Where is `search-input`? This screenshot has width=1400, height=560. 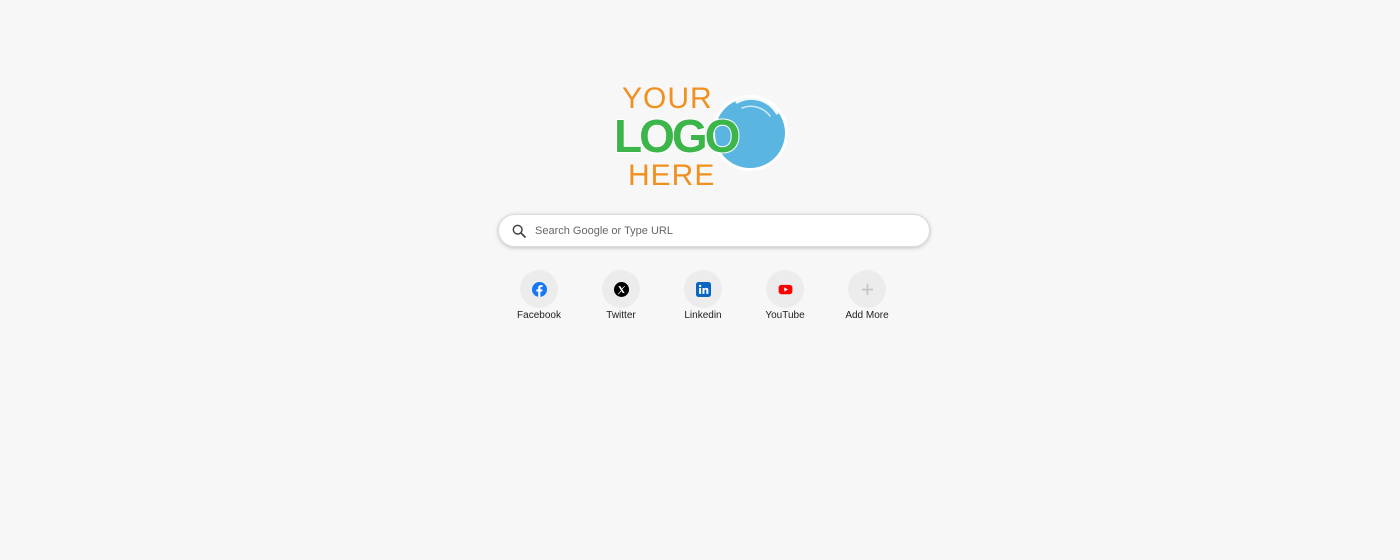
search-input is located at coordinates (732, 230).